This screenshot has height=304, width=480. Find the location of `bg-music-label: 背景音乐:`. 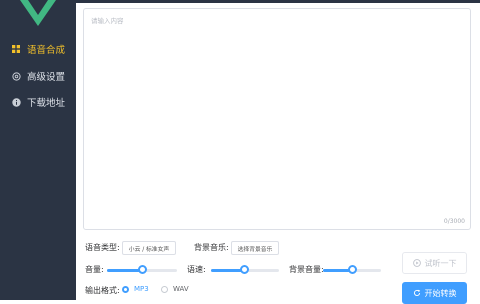

bg-music-label: 背景音乐: is located at coordinates (211, 247).